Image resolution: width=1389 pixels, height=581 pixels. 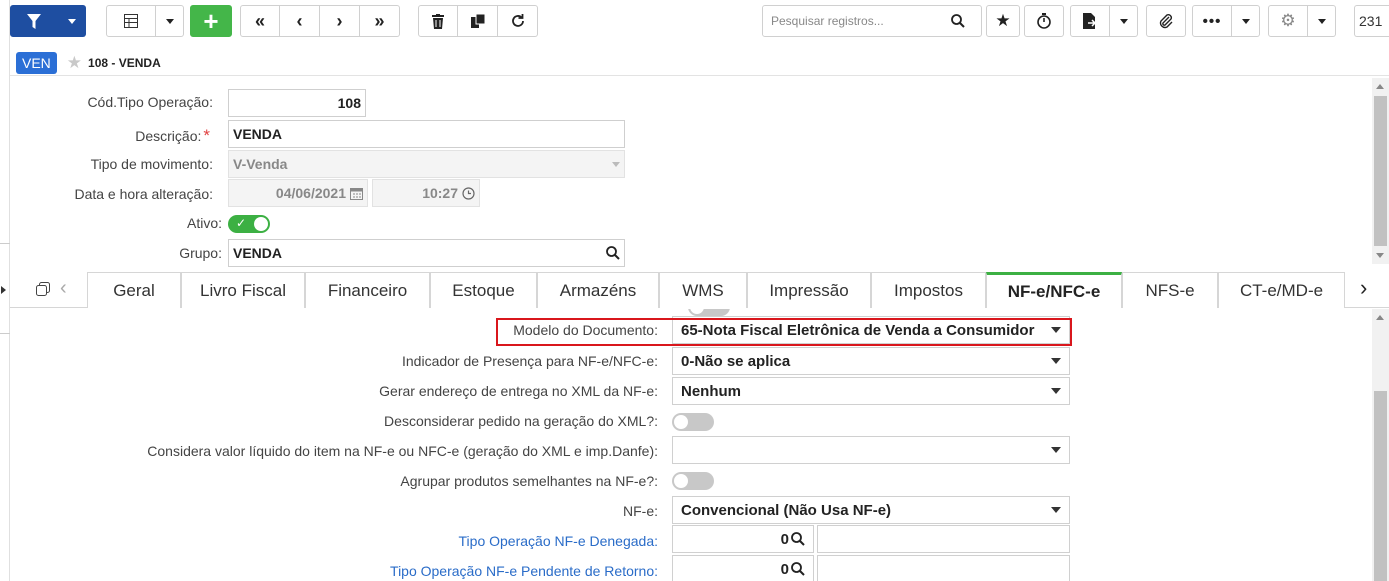 I want to click on first-icon: «, so click(x=259, y=20).